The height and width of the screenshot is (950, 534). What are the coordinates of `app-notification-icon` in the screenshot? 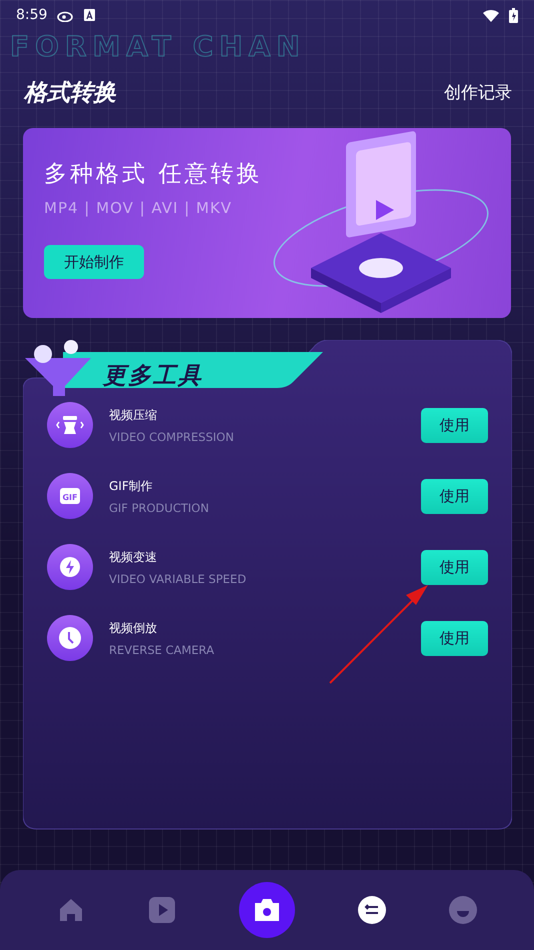 It's located at (90, 15).